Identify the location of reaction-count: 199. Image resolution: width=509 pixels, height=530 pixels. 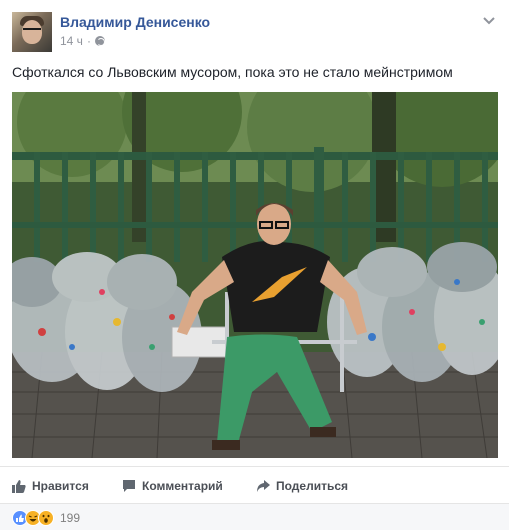
(70, 518).